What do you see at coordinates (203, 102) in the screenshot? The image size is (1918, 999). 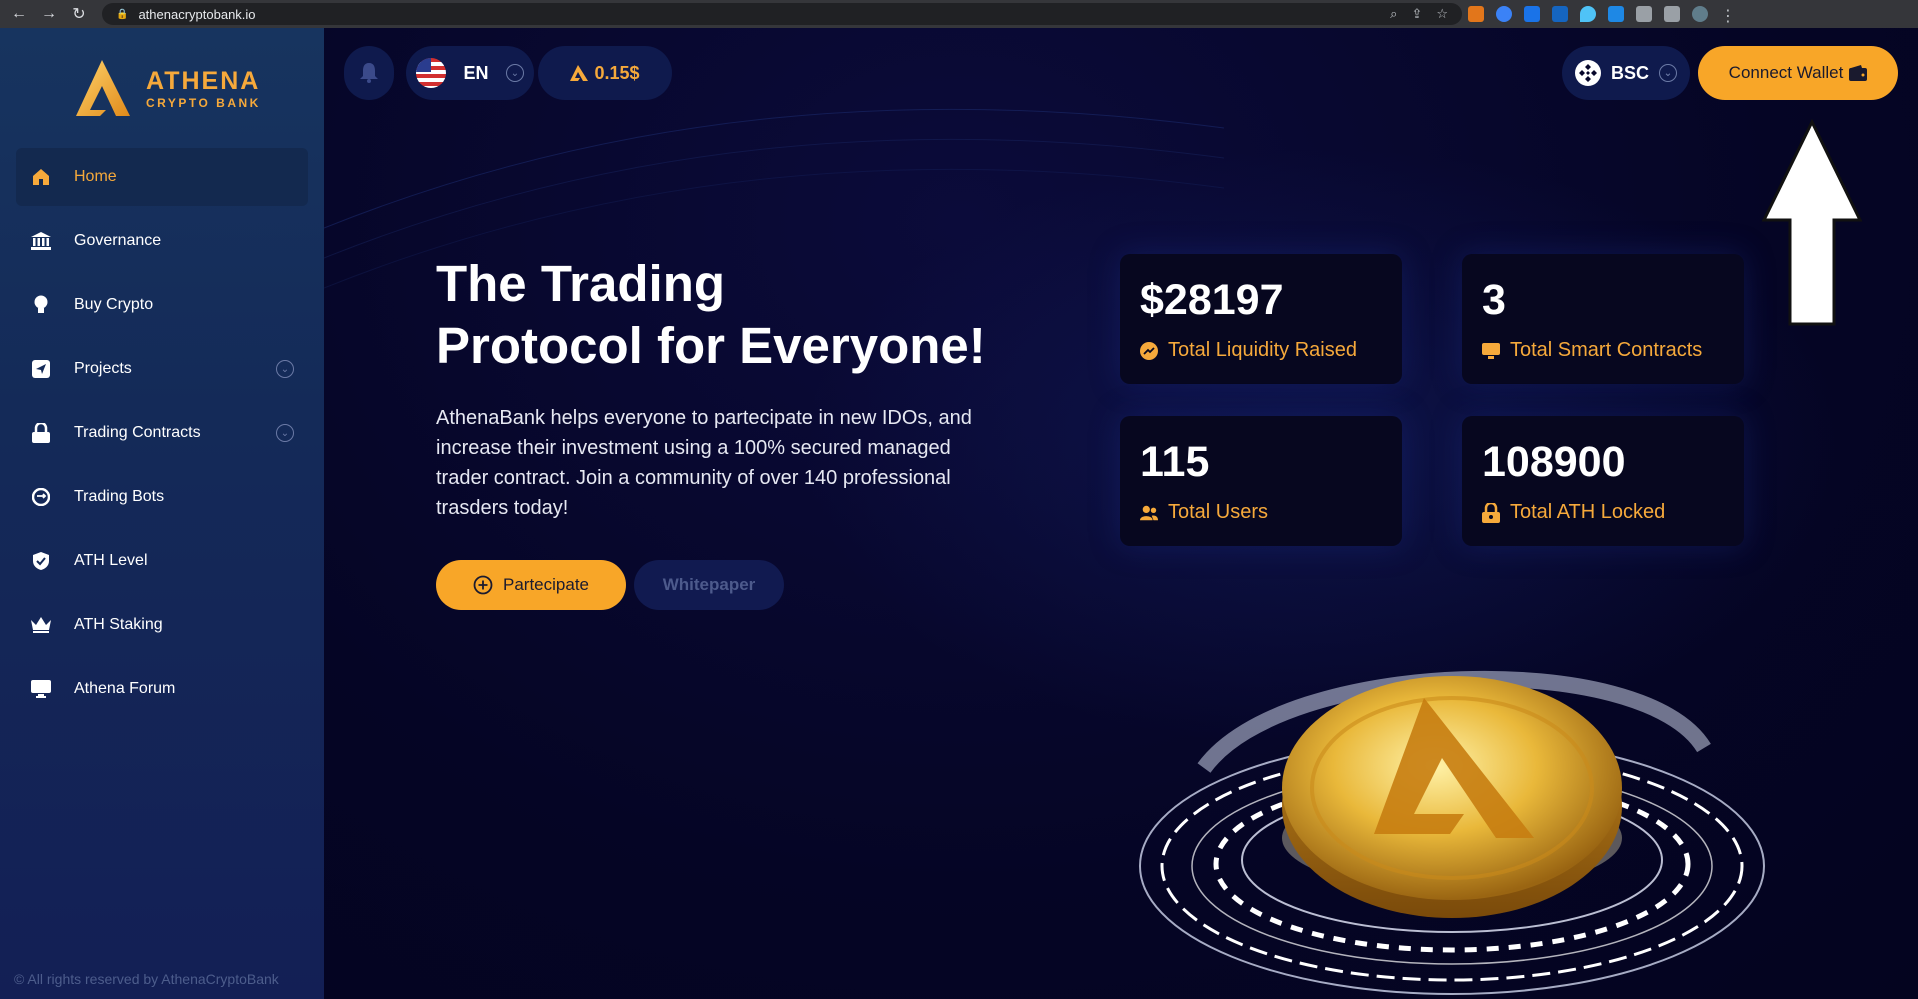 I see `brand-tagline: CRYPTO BANK` at bounding box center [203, 102].